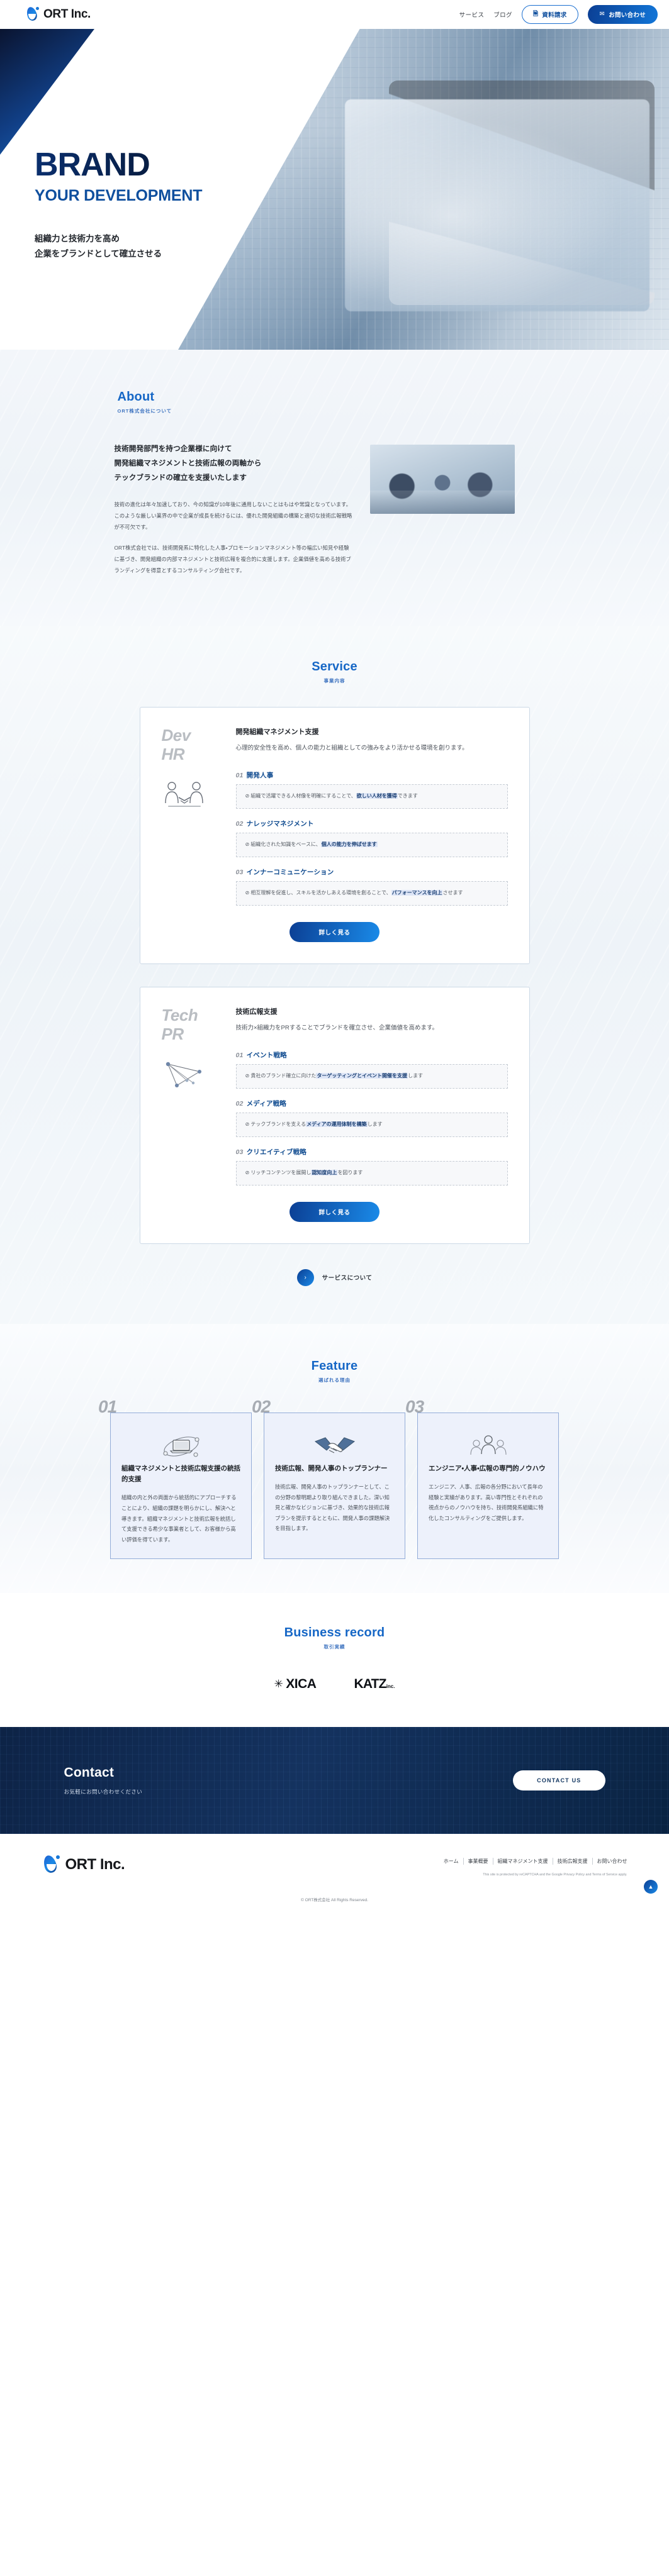  What do you see at coordinates (351, 748) in the screenshot?
I see `service-card-desc: 心理的安全性を高め、個人の能力と組織としての強みをより活かせる環境を創ります。` at bounding box center [351, 748].